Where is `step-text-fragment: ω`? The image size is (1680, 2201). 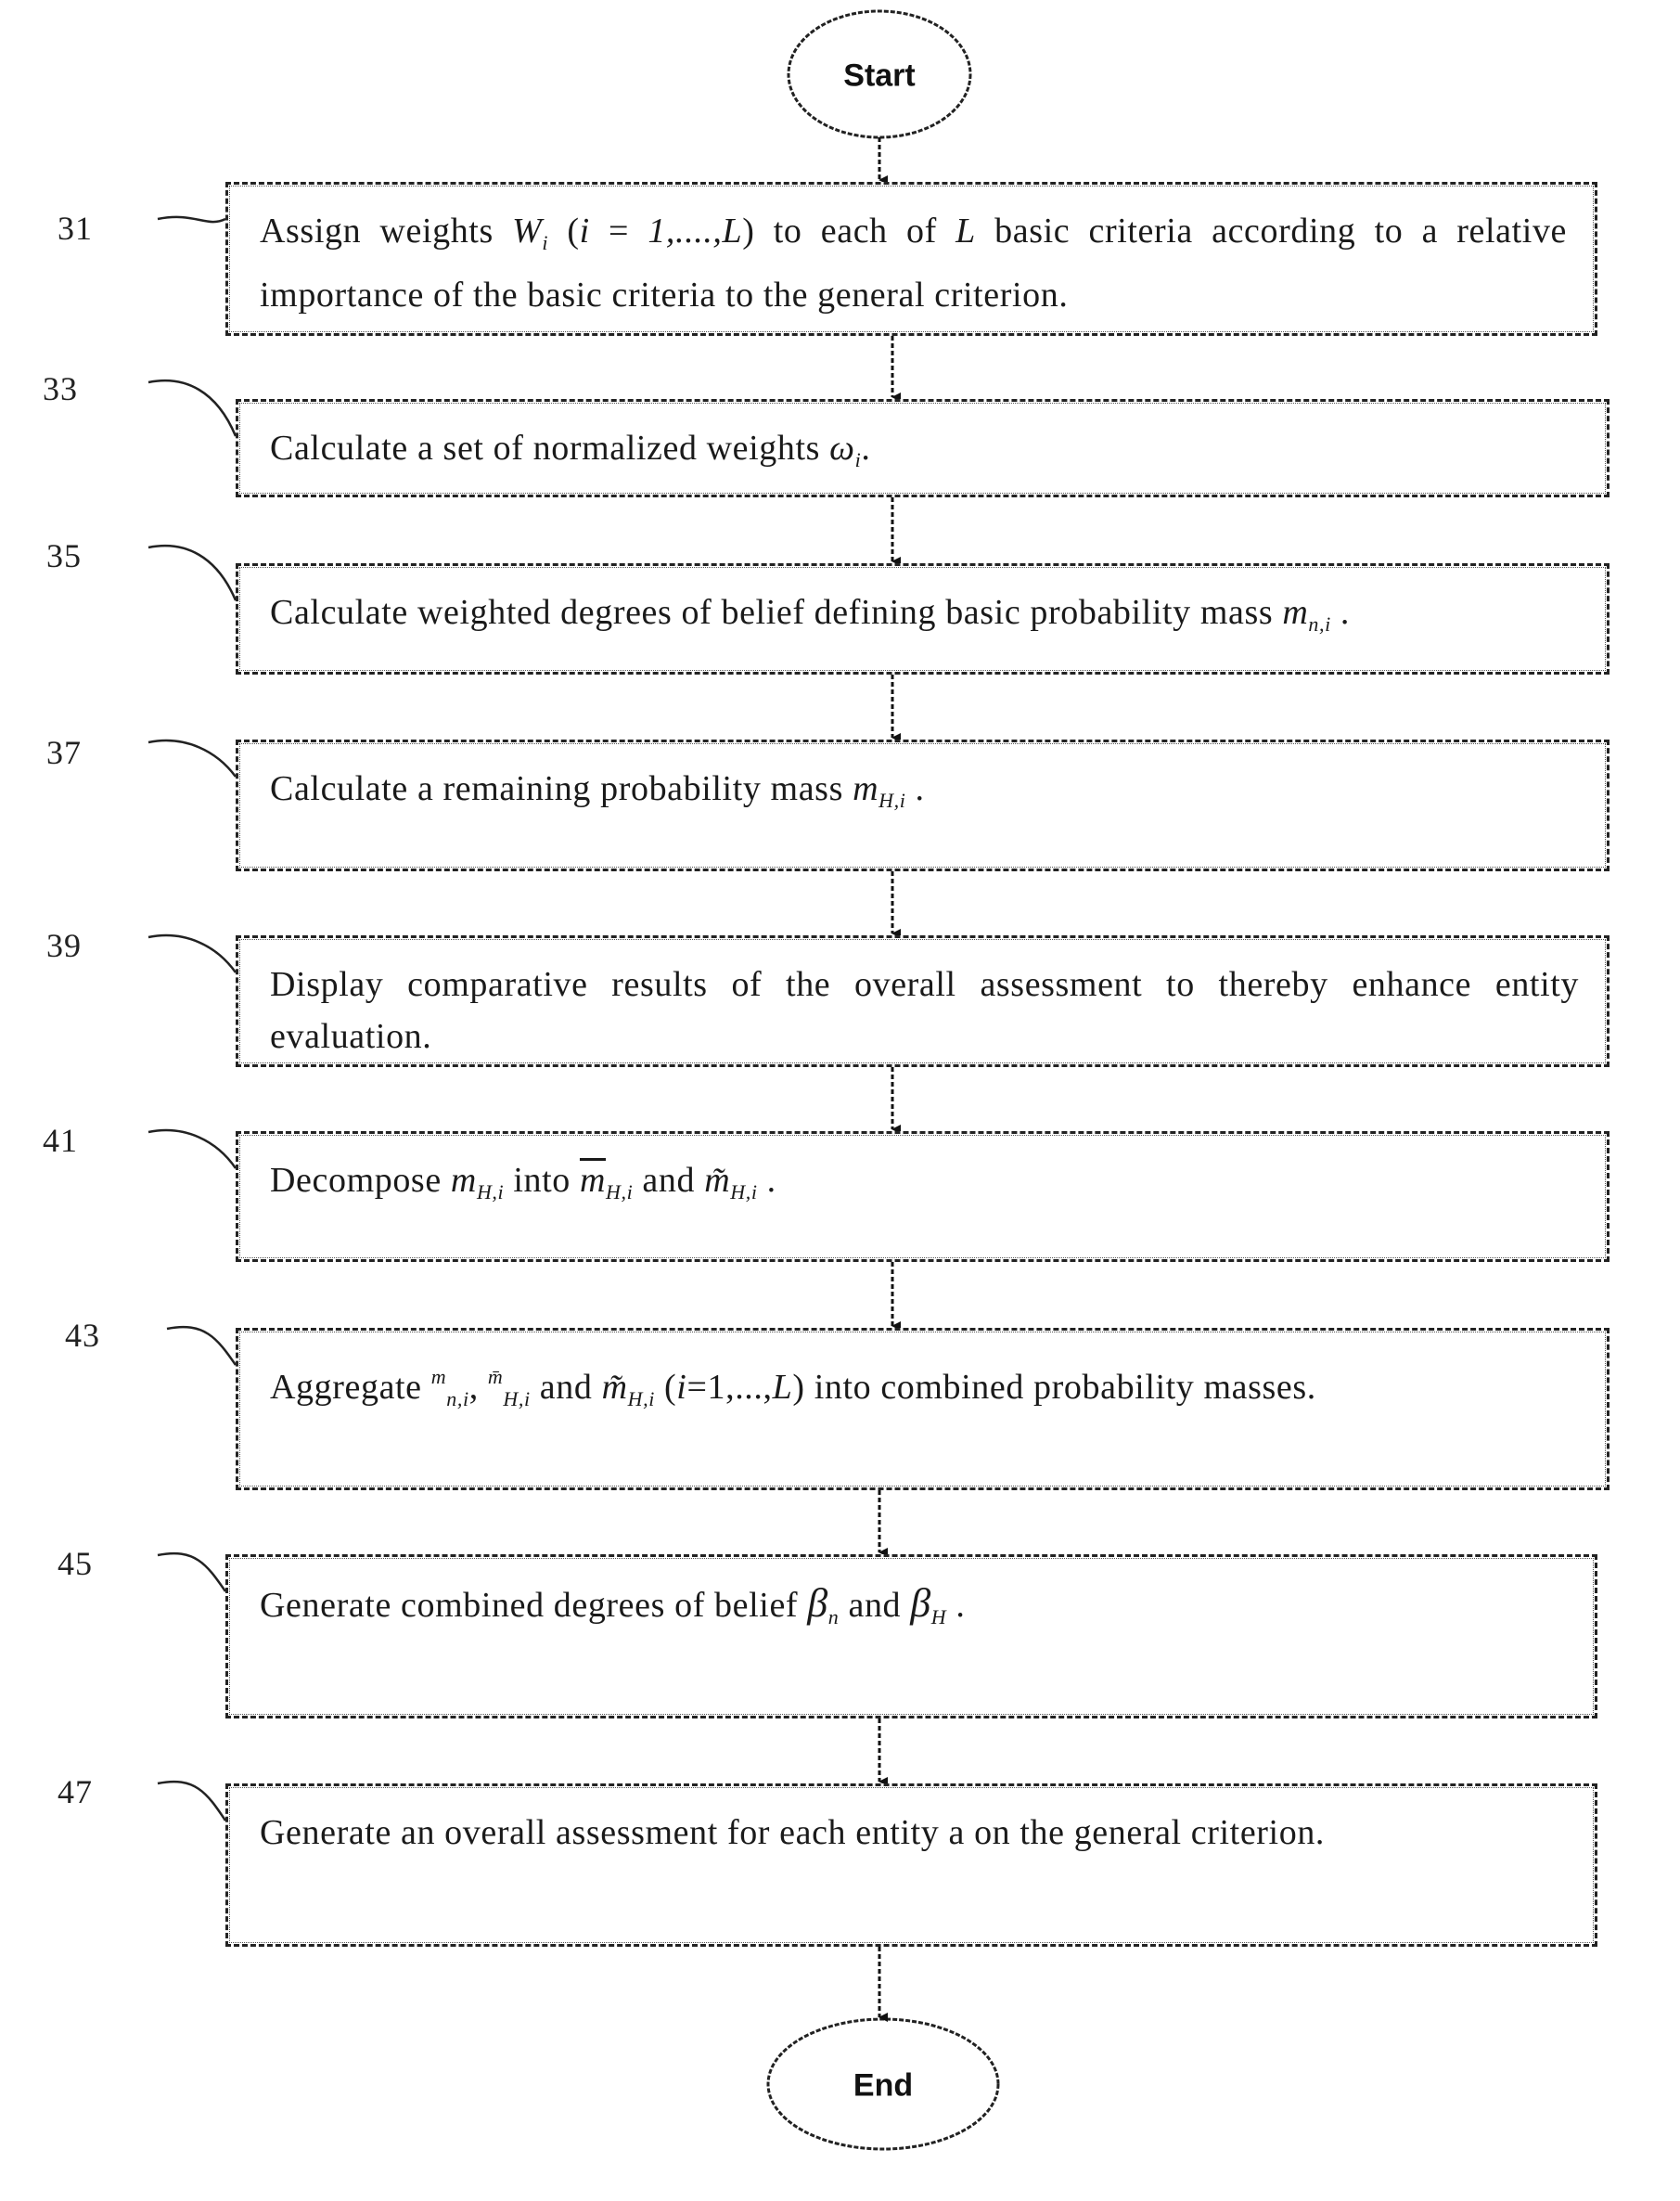 step-text-fragment: ω is located at coordinates (842, 448).